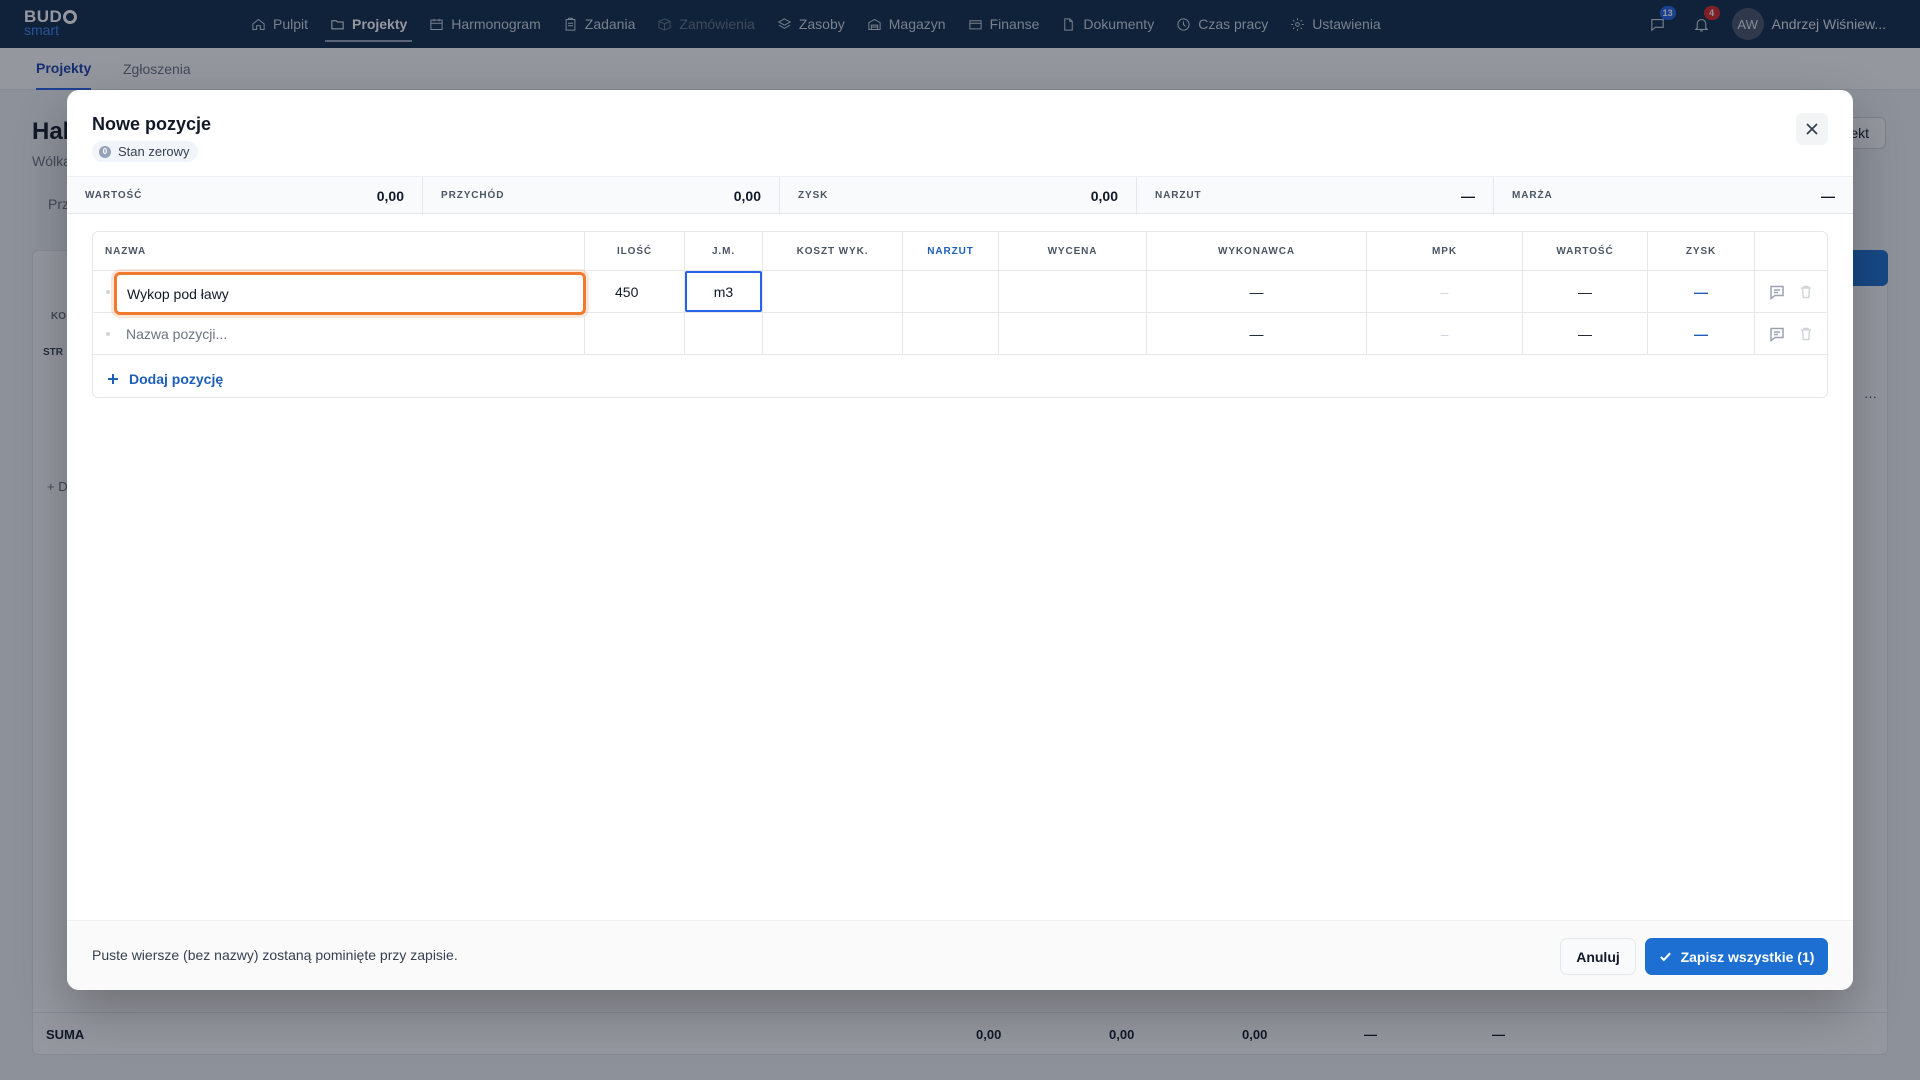 The image size is (1920, 1080). I want to click on table-row: Nazwa pozycji... — – — —, so click(960, 334).